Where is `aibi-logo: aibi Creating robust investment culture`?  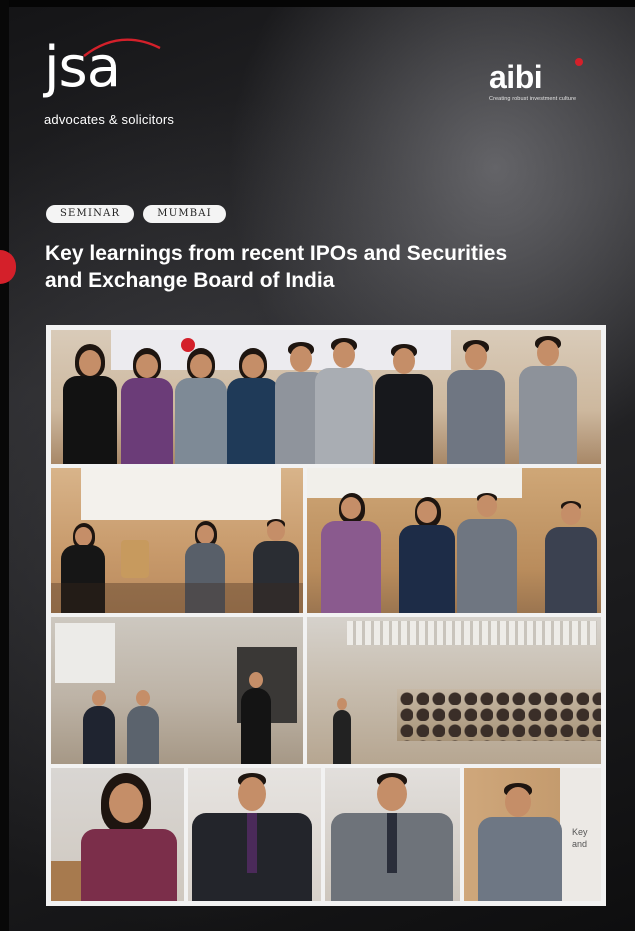
aibi-logo: aibi Creating robust investment culture is located at coordinates (539, 80).